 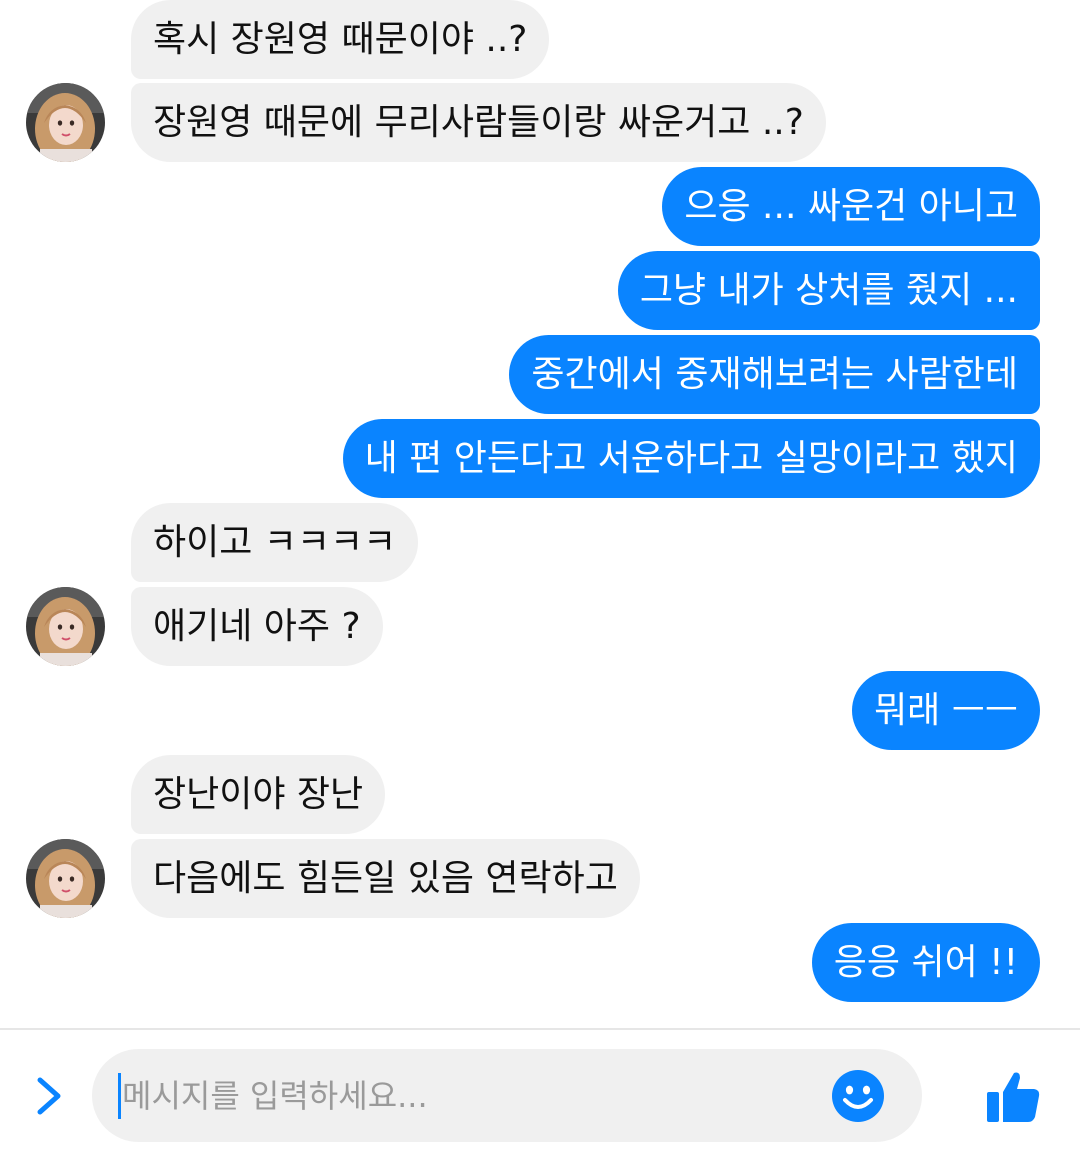 I want to click on message-composer, so click(x=540, y=1093).